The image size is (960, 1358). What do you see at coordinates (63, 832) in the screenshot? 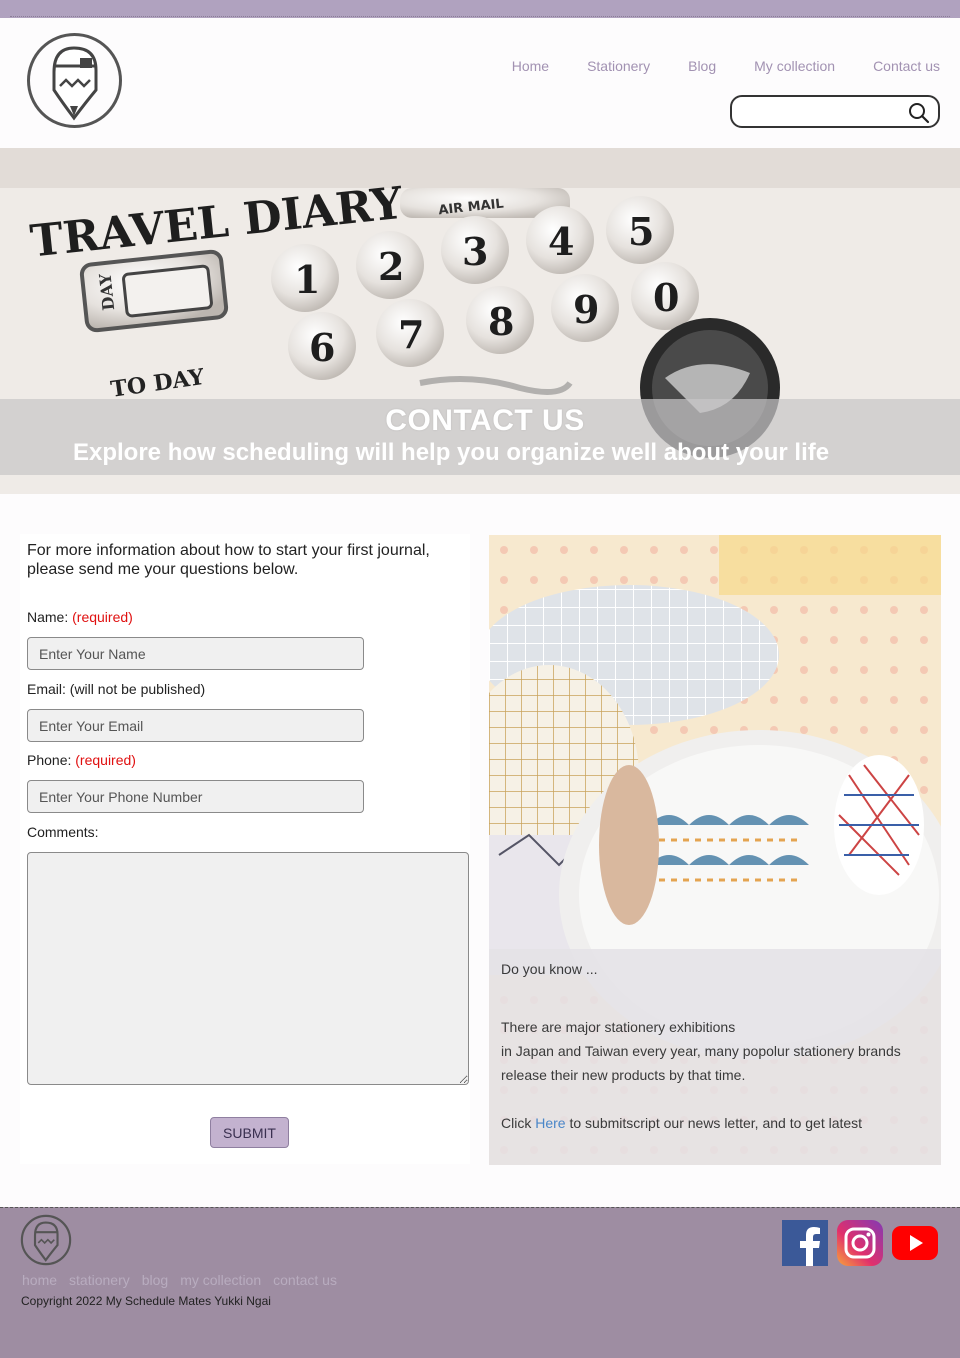
I see `comments-label: Comments:` at bounding box center [63, 832].